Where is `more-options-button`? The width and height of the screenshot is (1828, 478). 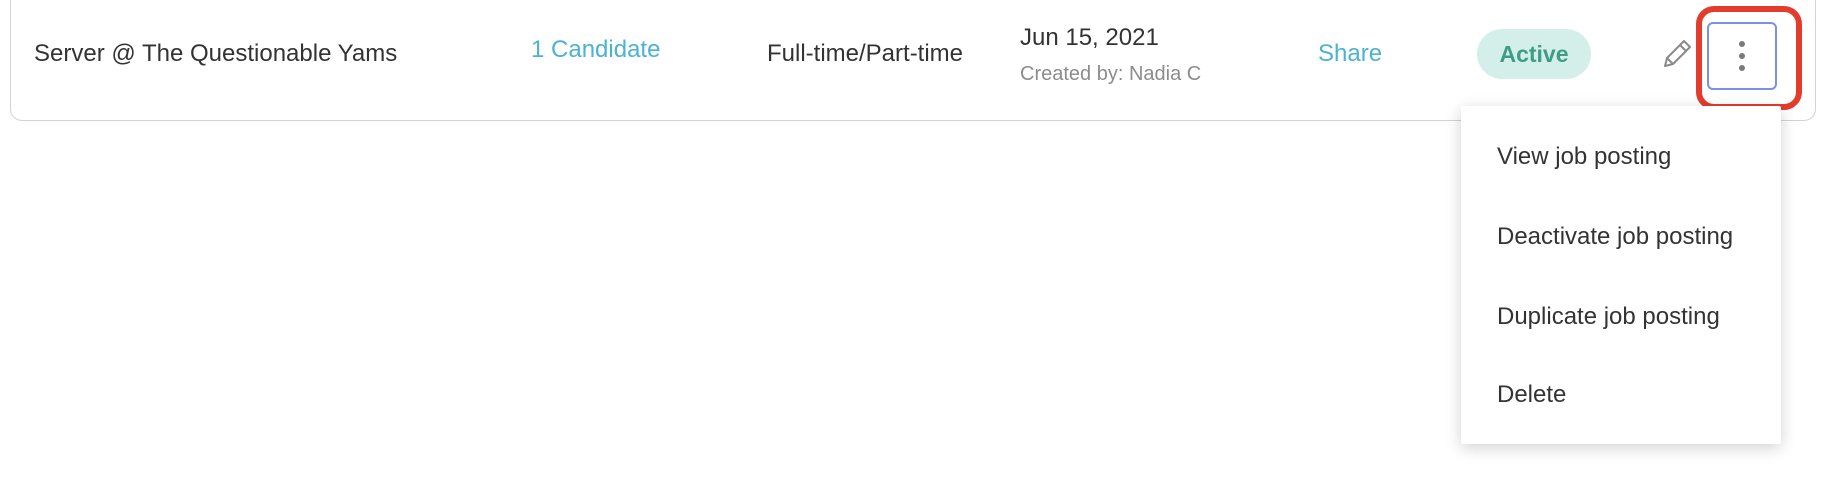
more-options-button is located at coordinates (1742, 56).